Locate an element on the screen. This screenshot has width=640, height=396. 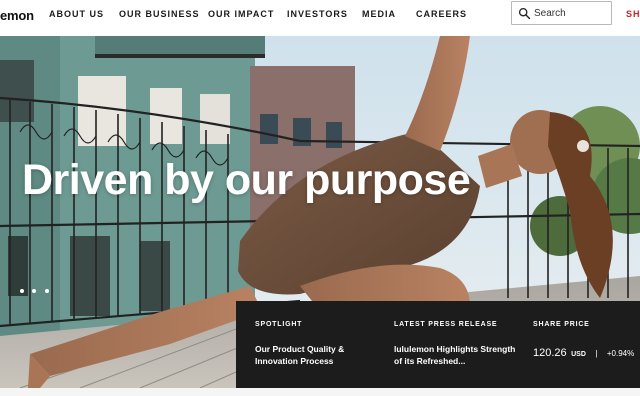
share-price-currency: USD is located at coordinates (578, 354).